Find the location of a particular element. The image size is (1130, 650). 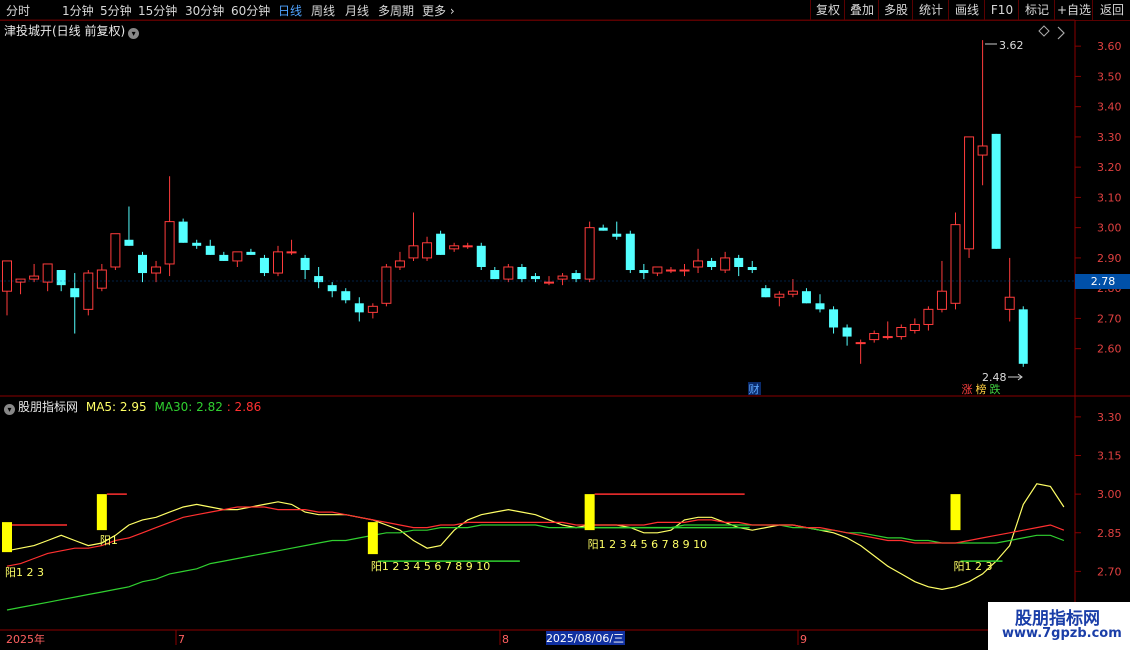

indicator-title: ▾ 股朋指标网 MA5: 2.95 MA30: 2.82 : 2.86 is located at coordinates (132, 406).